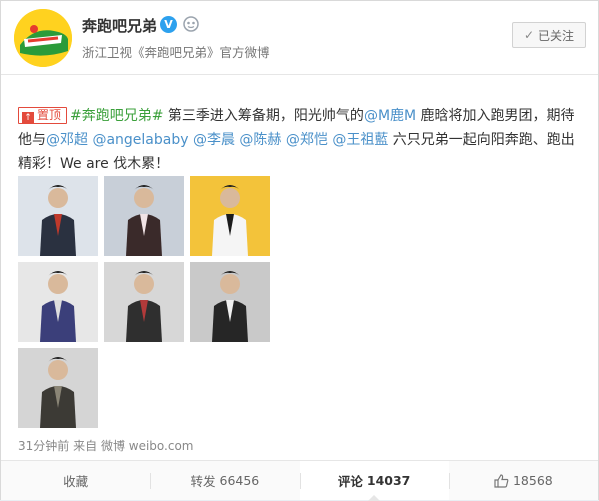 The height and width of the screenshot is (501, 599). I want to click on mention-link: @王祖藍, so click(360, 140).